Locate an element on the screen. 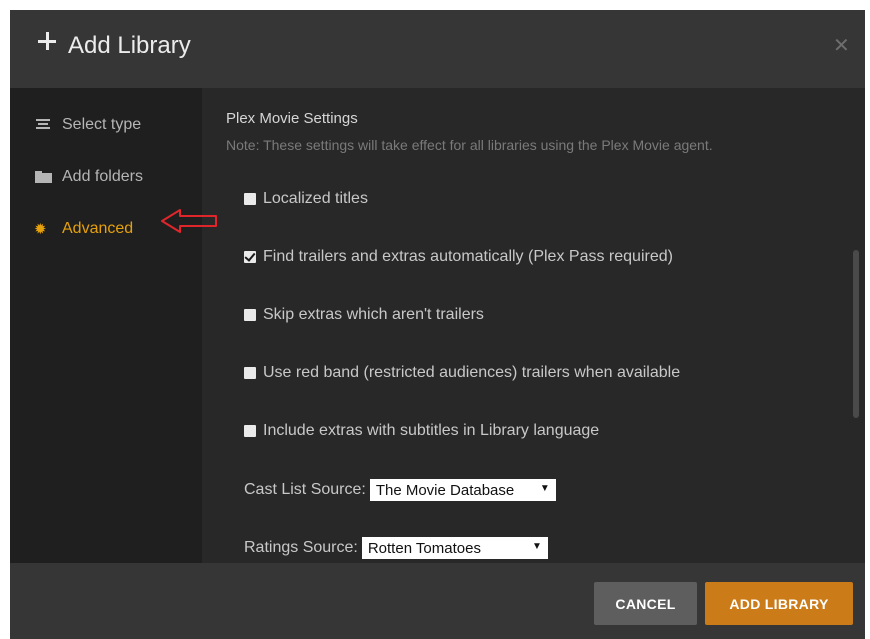 This screenshot has width=870, height=639. sidebar-item-advanced: ✹ Advanced is located at coordinates (83, 229).